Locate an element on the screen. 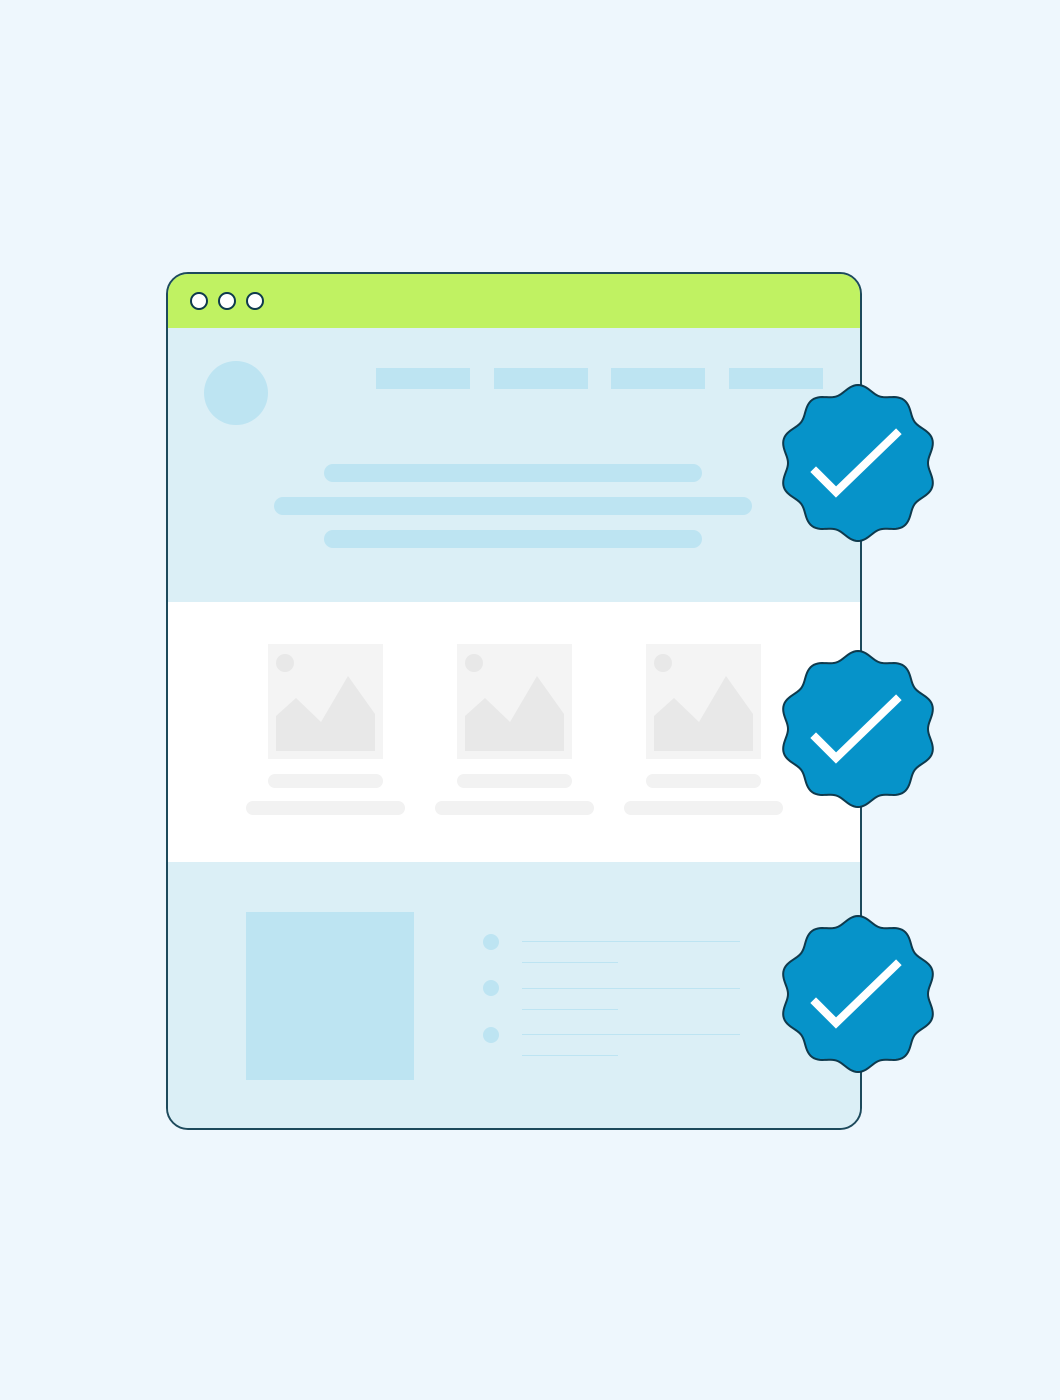  browser-titlebar is located at coordinates (514, 301).